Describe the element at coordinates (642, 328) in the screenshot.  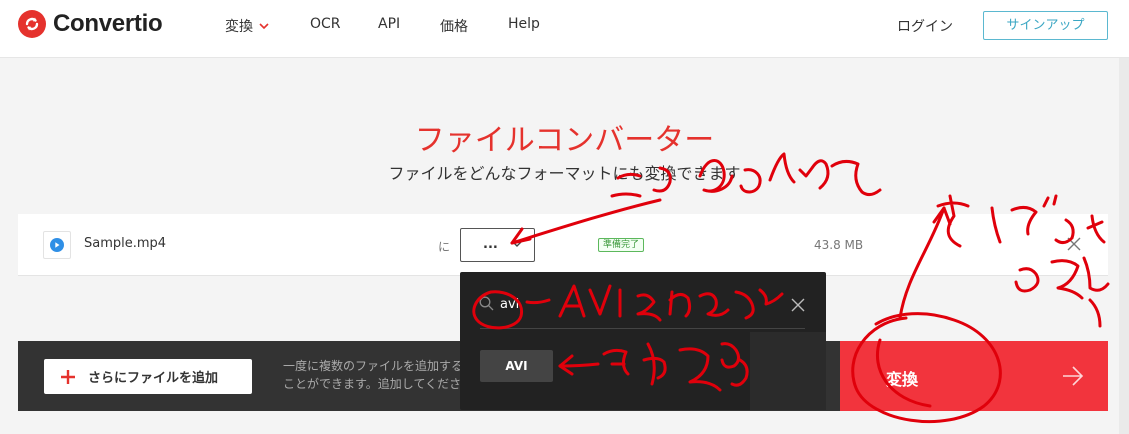
I see `divider` at that location.